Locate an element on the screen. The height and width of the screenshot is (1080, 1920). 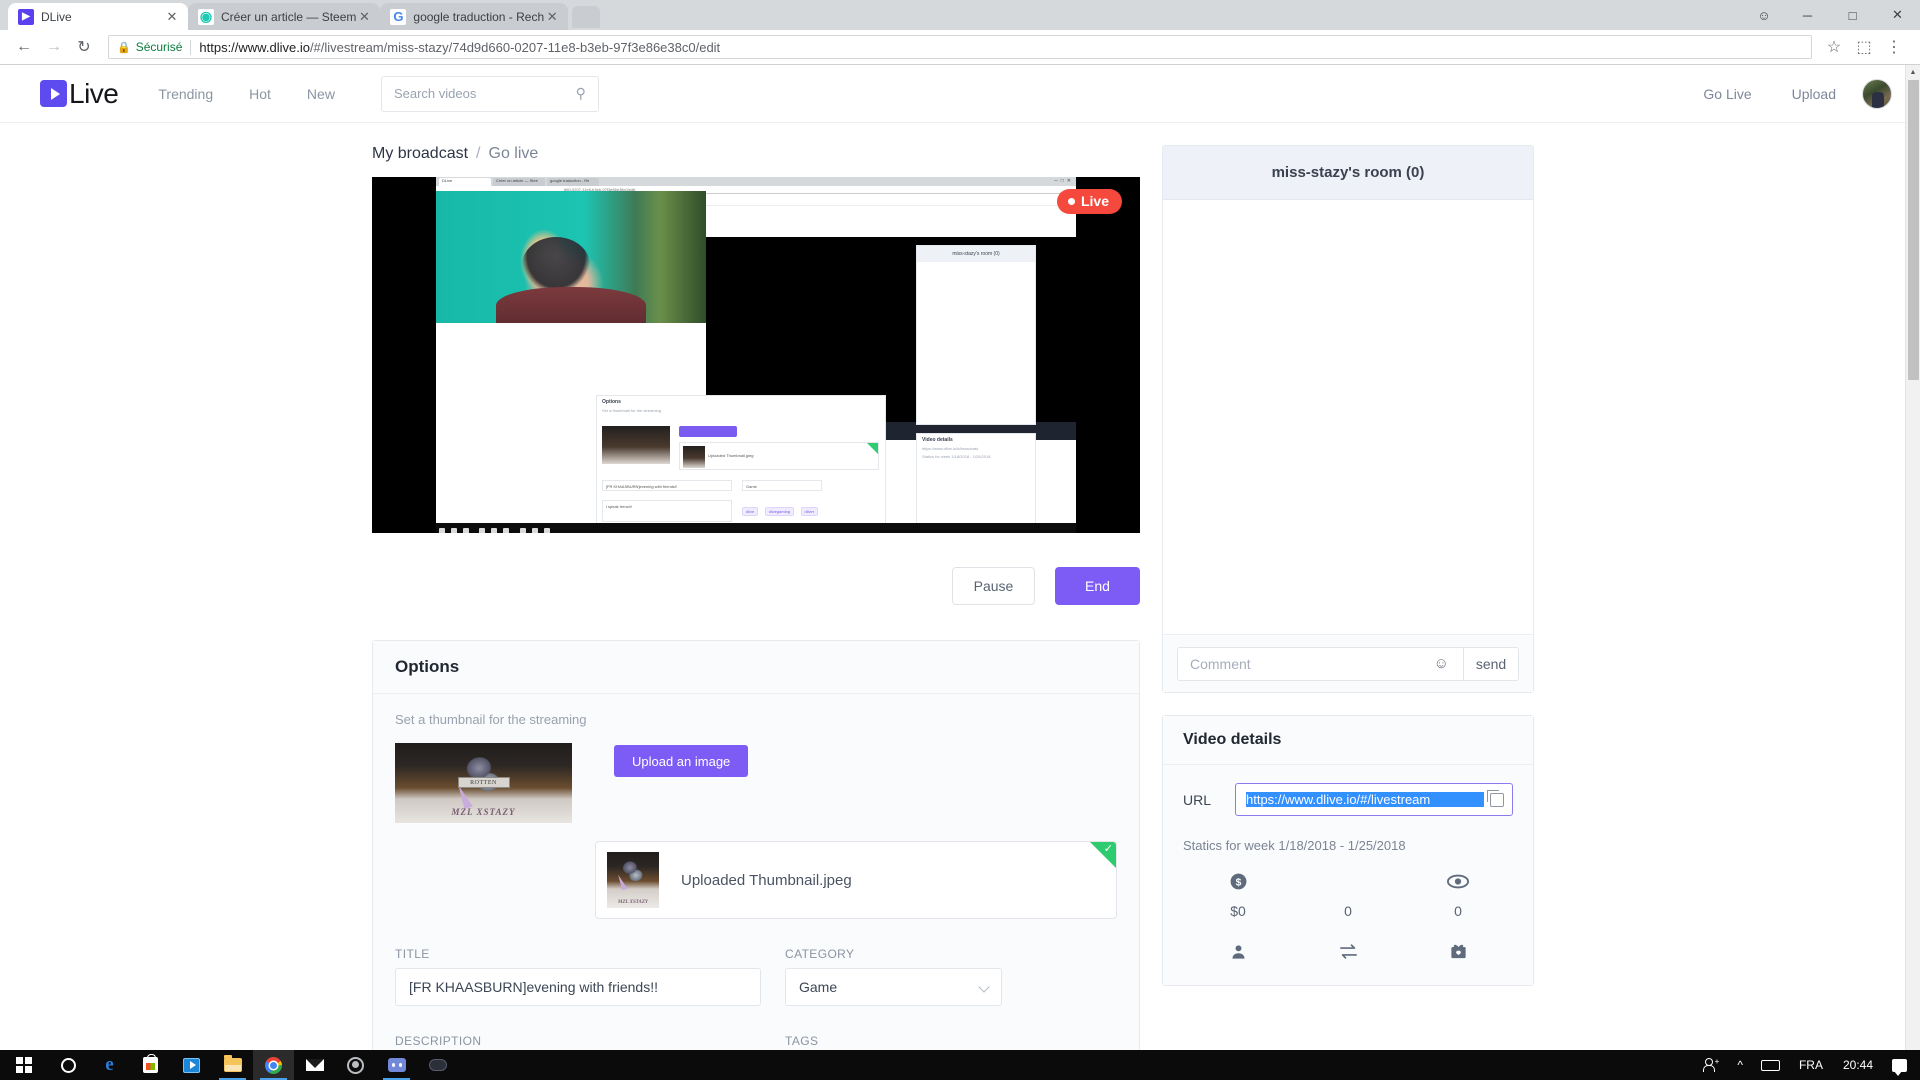
extension-icon: ⬚ is located at coordinates (1864, 47).